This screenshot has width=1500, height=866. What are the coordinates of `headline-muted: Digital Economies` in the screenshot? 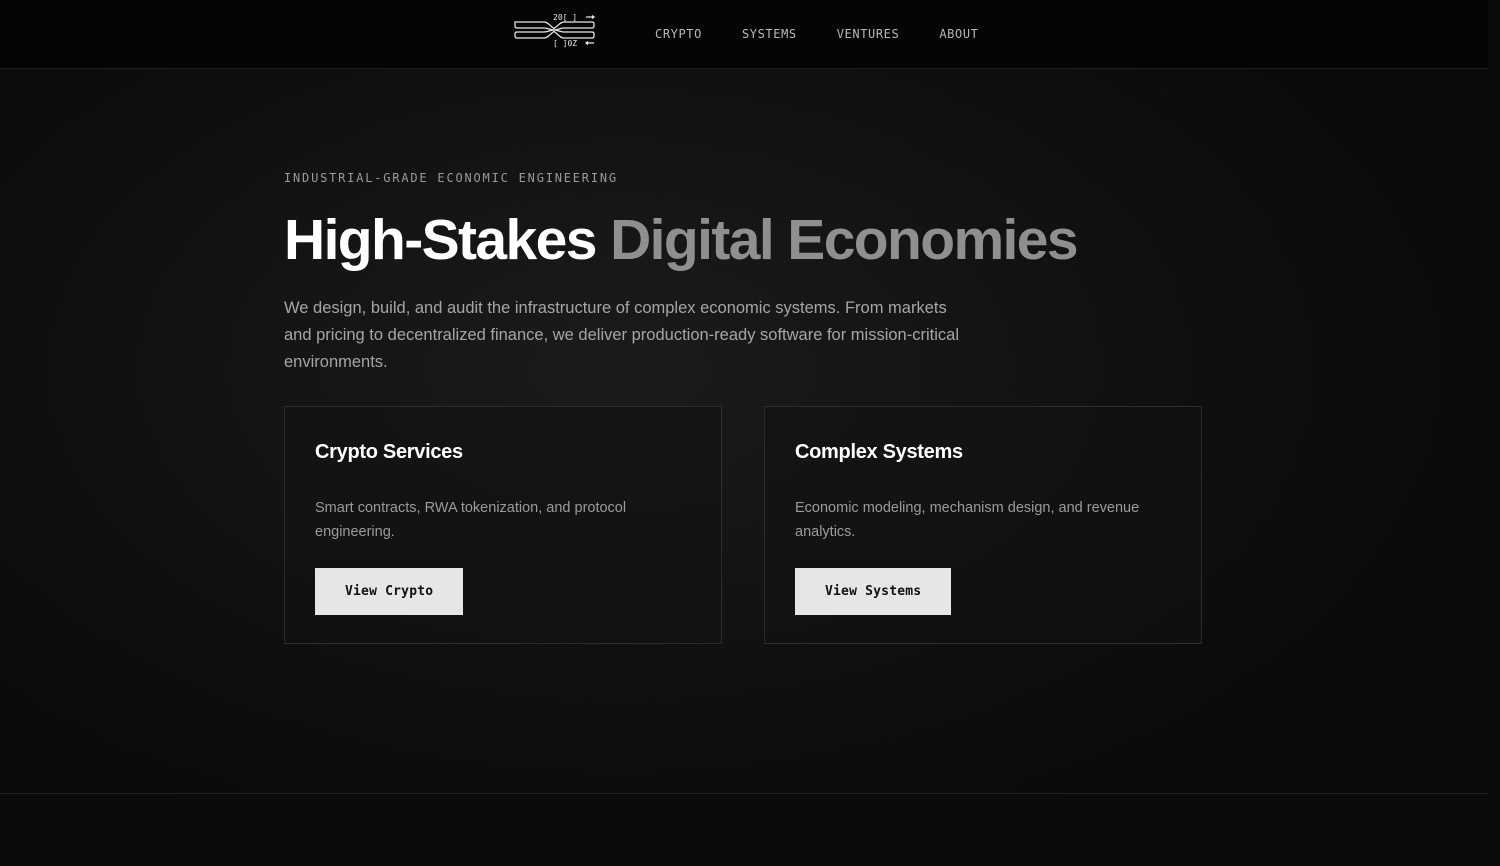 It's located at (844, 240).